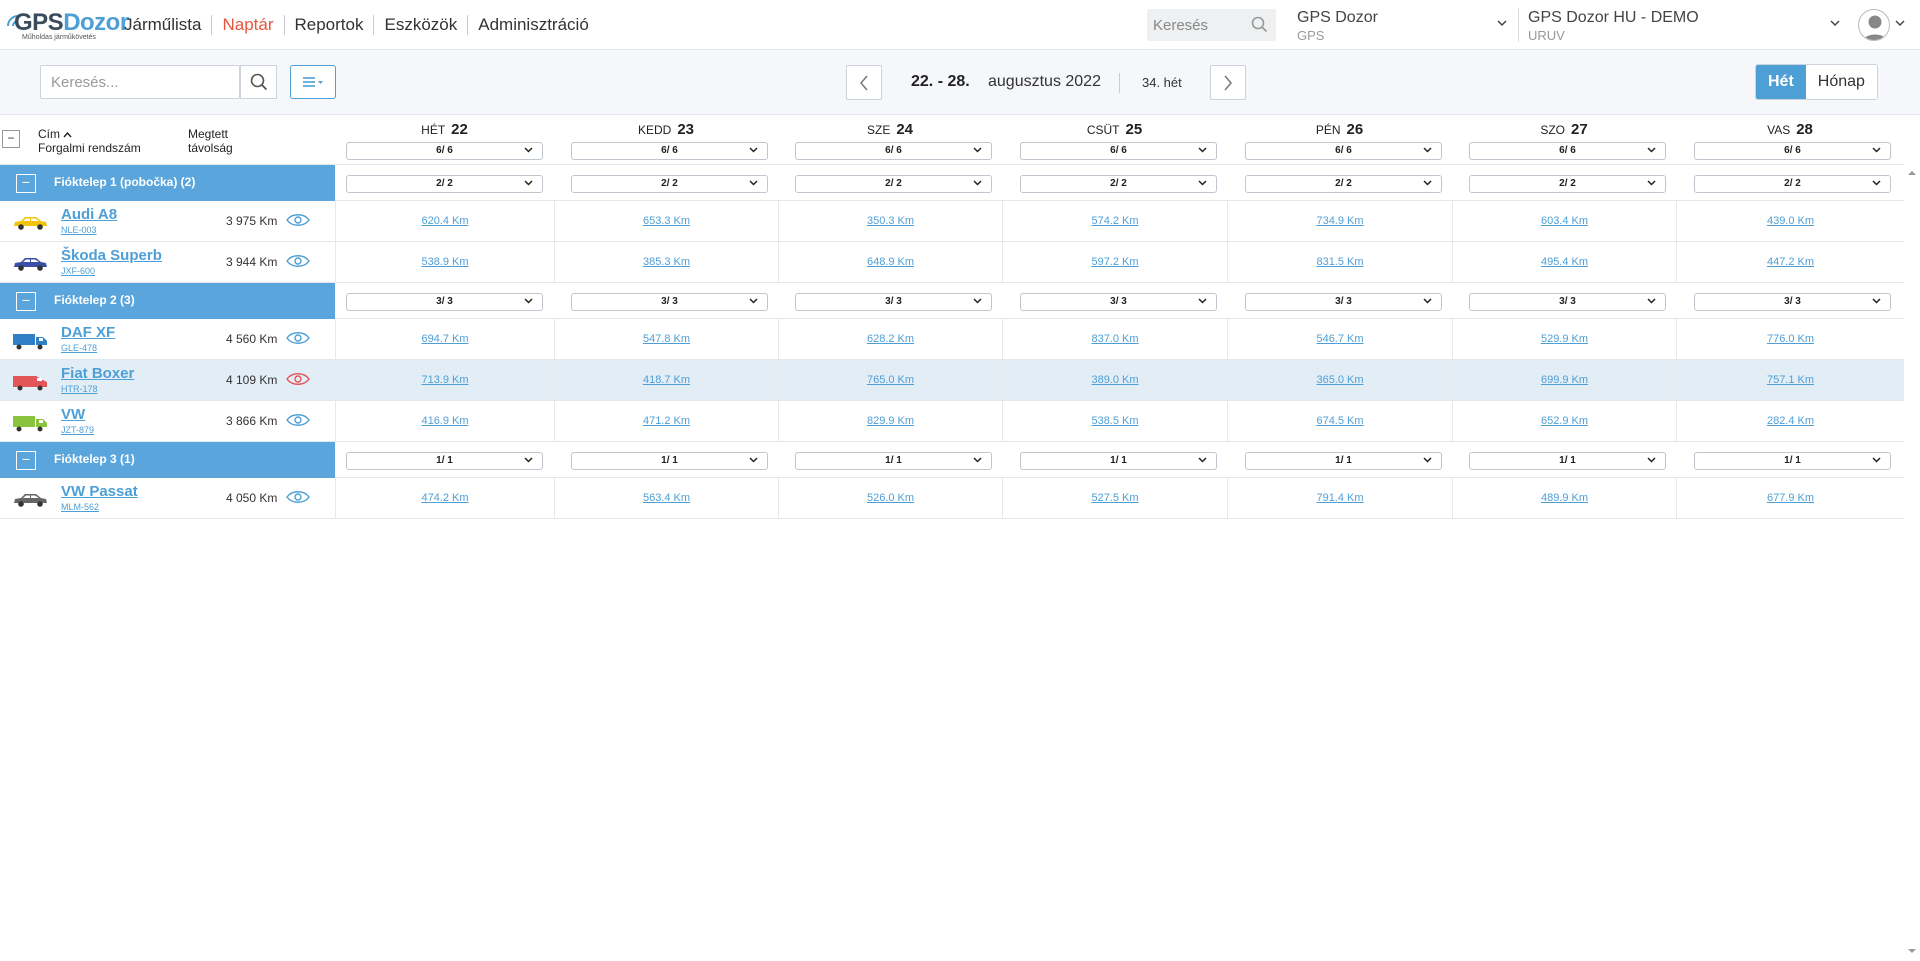 Image resolution: width=1920 pixels, height=961 pixels. Describe the element at coordinates (248, 25) in the screenshot. I see `nav-item-1: Naptár` at that location.